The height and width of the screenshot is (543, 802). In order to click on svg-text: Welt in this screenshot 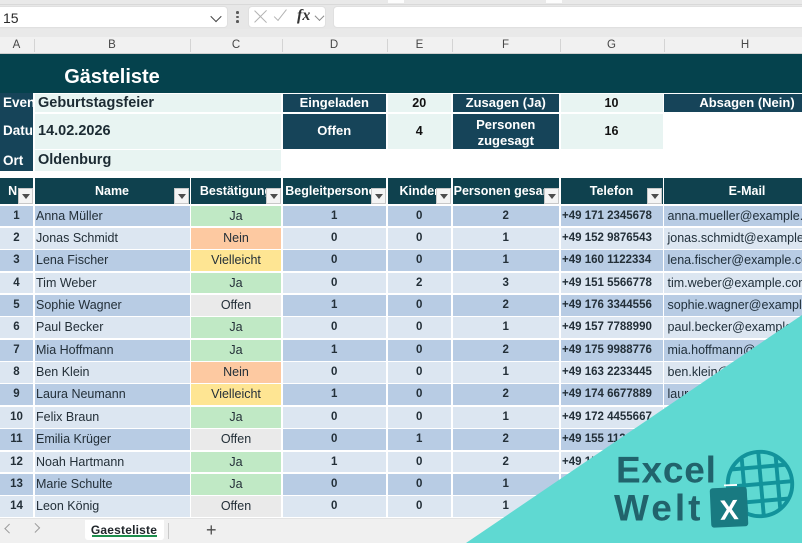, I will do `click(658, 508)`.